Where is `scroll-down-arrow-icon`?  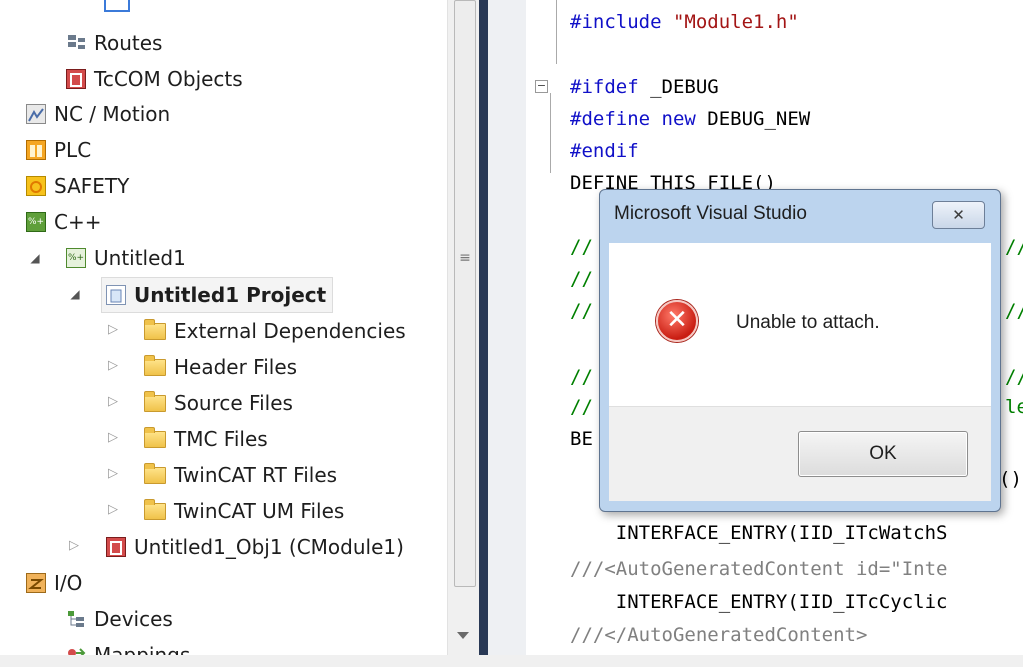 scroll-down-arrow-icon is located at coordinates (463, 635).